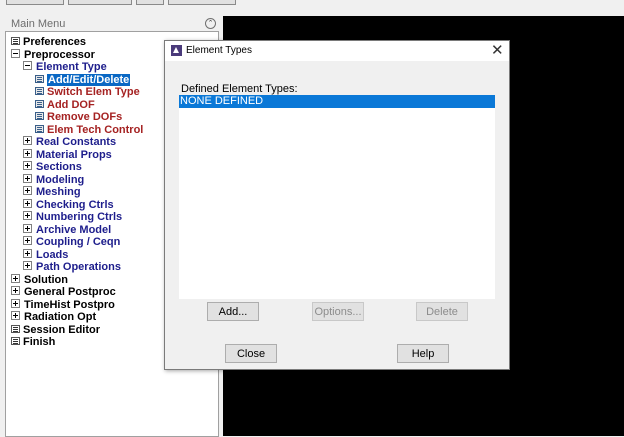 This screenshot has width=624, height=437. I want to click on tree-item-remove-dofs: Remove DOFs, so click(78, 117).